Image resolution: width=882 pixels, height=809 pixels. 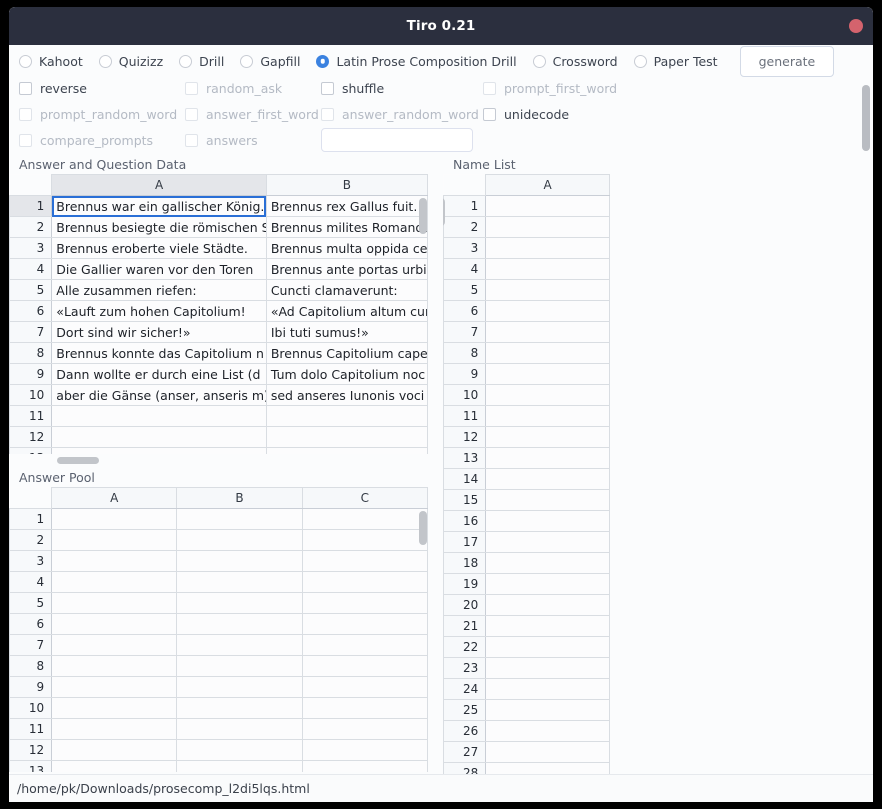 What do you see at coordinates (347, 227) in the screenshot?
I see `cell-B2: Brennus milites Romanos` at bounding box center [347, 227].